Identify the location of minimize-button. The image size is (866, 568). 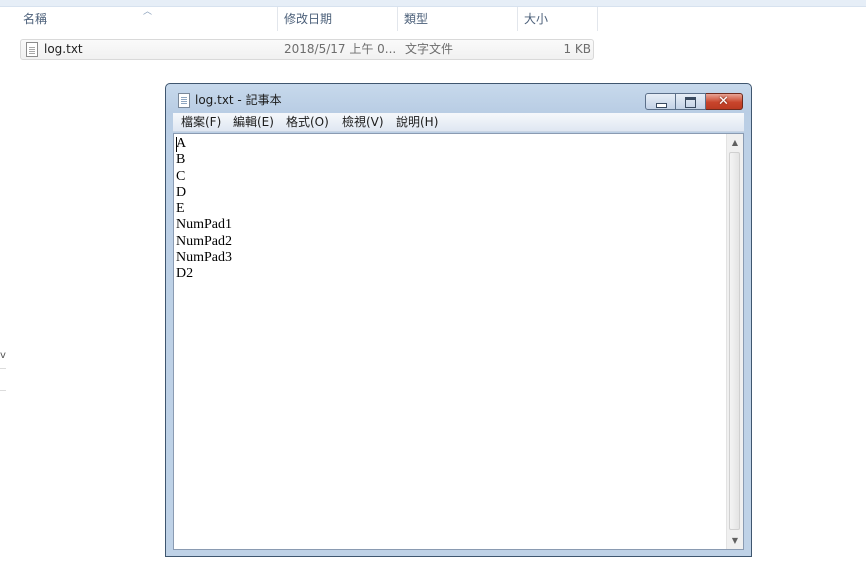
(660, 101).